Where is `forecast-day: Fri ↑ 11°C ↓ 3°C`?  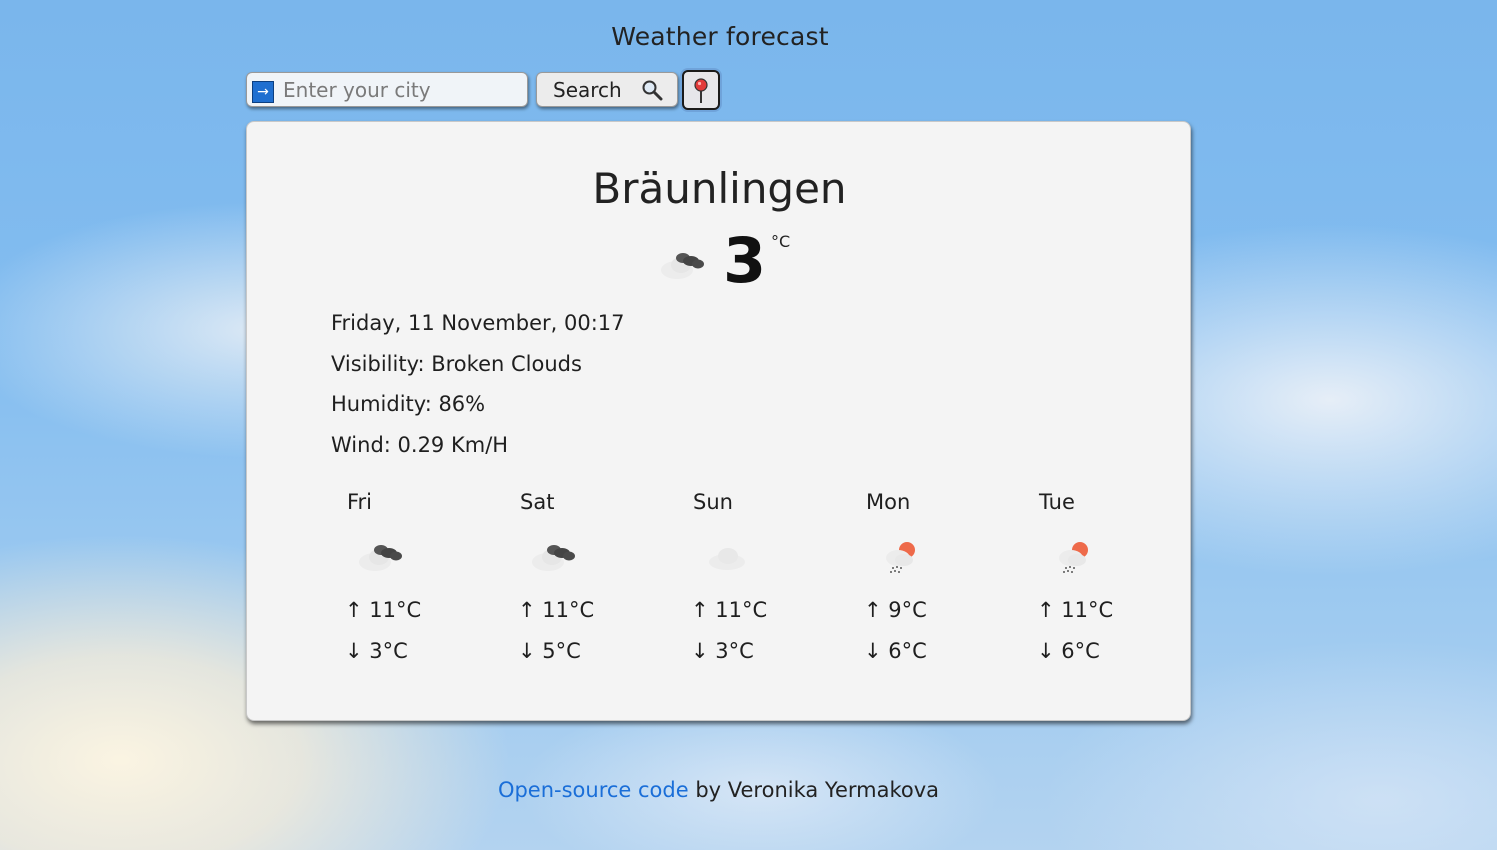
forecast-day: Fri ↑ 11°C ↓ 3°C is located at coordinates (391, 585).